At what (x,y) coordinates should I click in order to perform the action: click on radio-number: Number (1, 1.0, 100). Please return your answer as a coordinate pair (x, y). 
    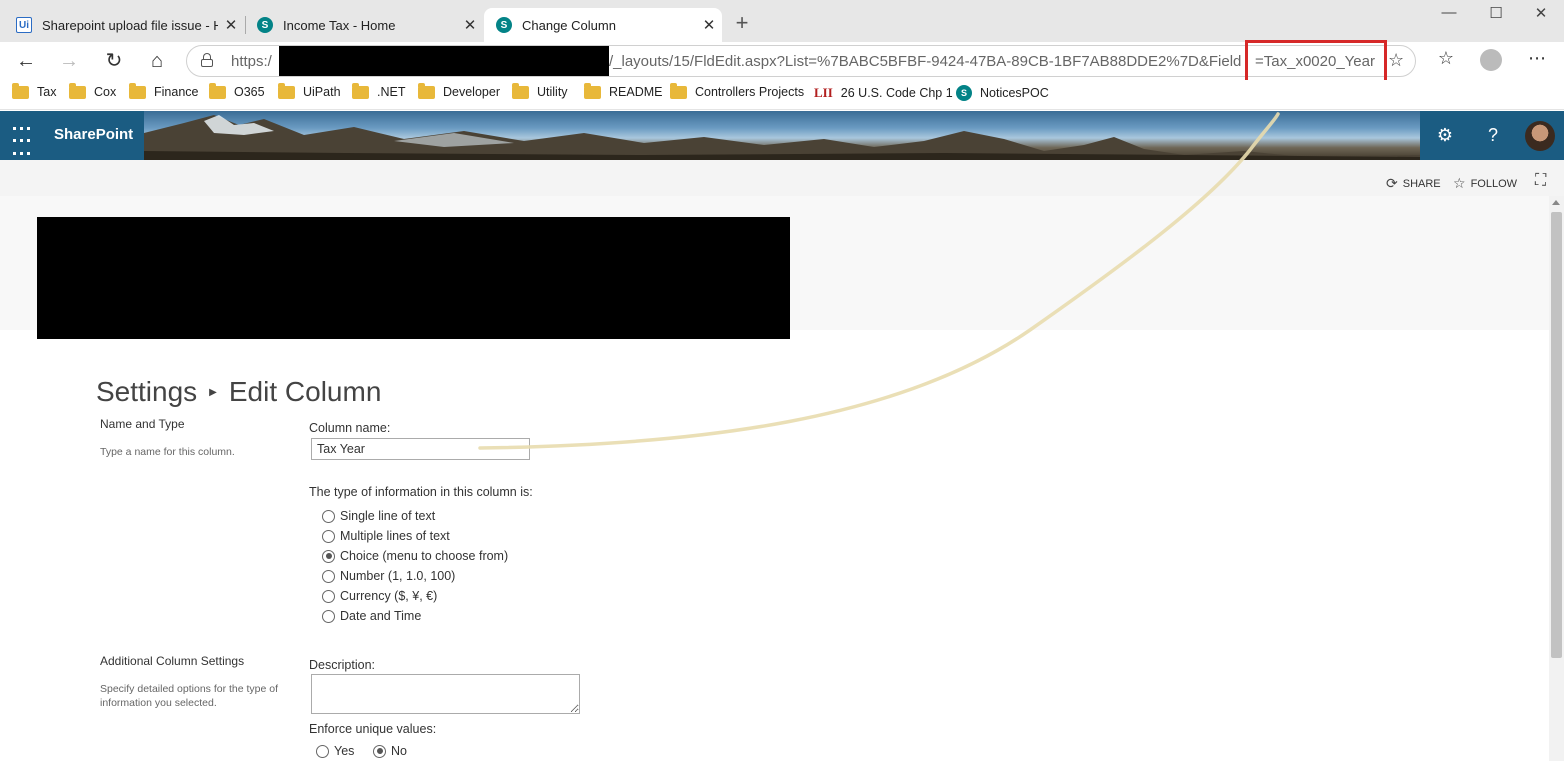
    Looking at the image, I should click on (388, 576).